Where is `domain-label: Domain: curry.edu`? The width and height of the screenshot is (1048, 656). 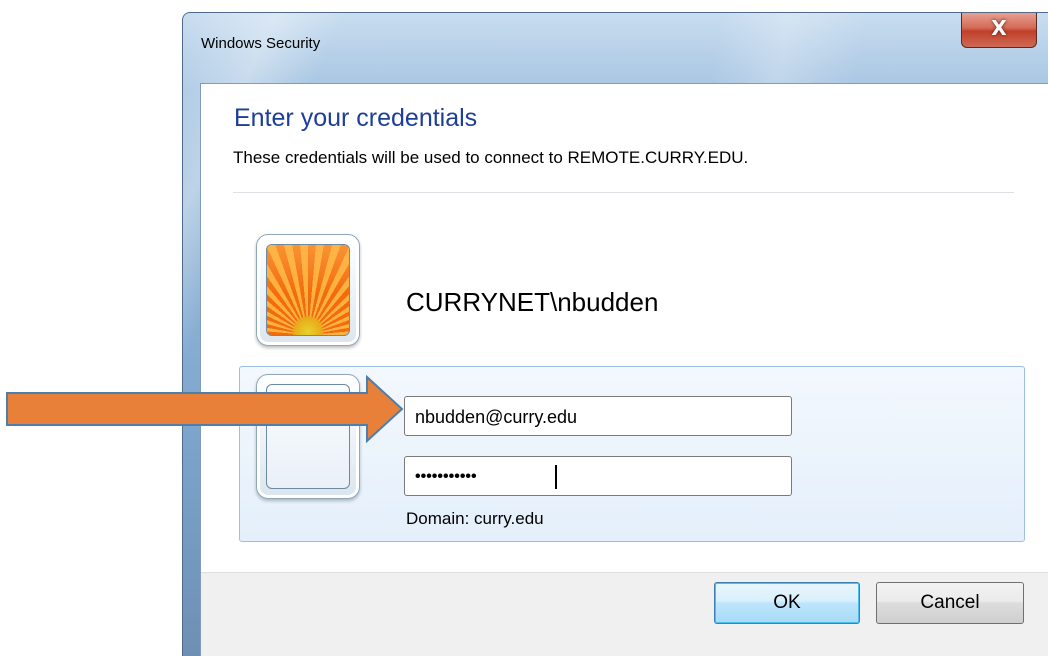 domain-label: Domain: curry.edu is located at coordinates (475, 518).